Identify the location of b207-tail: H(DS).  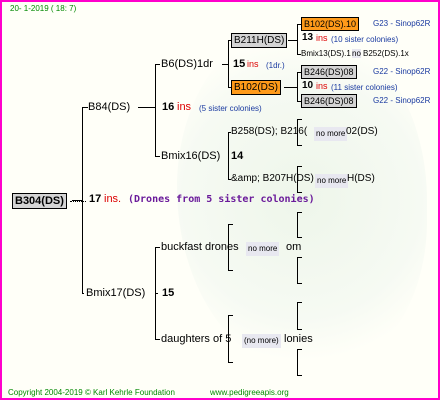
(361, 178).